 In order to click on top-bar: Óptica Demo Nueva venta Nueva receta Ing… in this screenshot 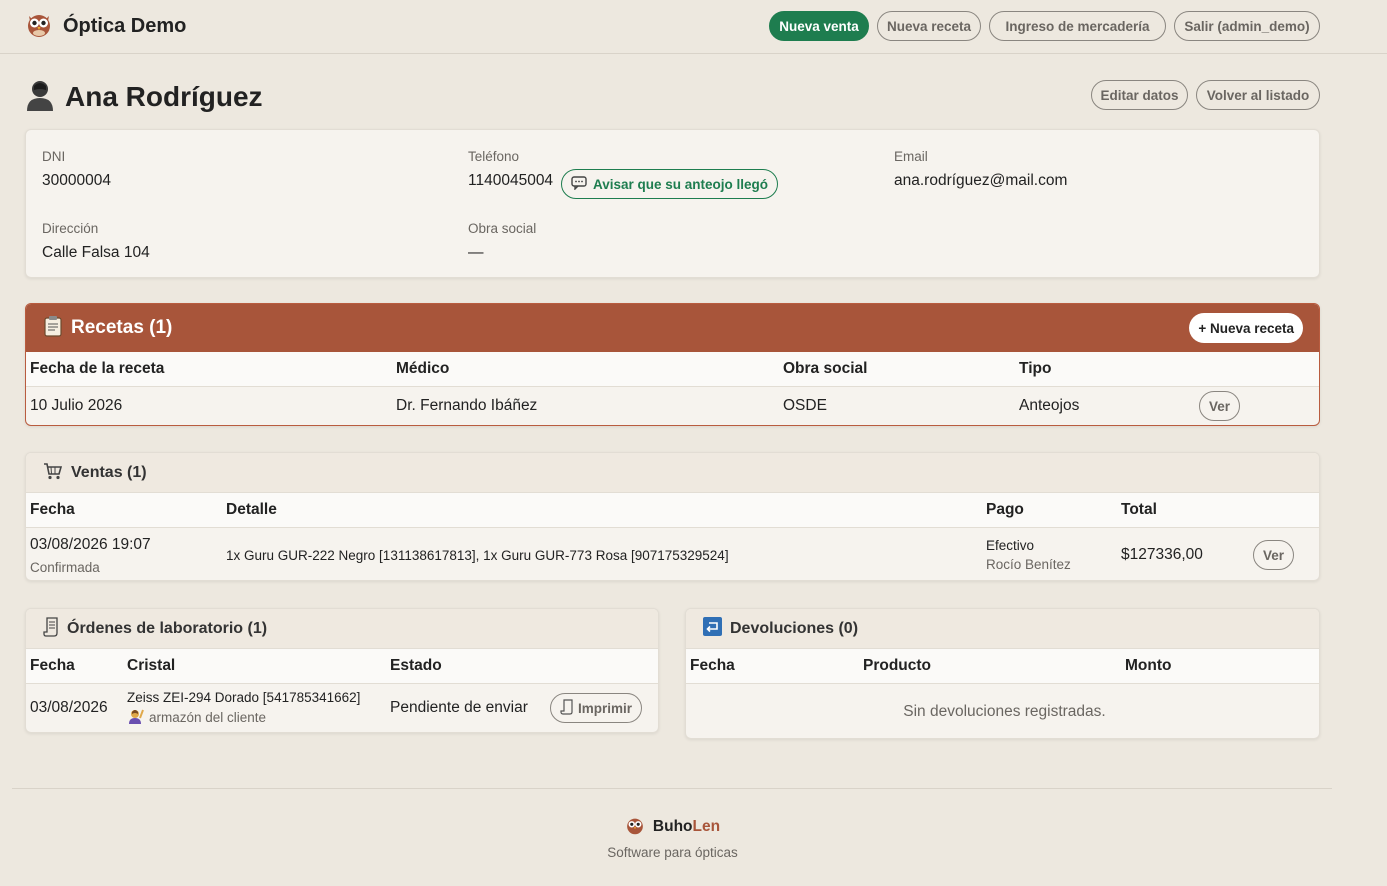, I will do `click(693, 27)`.